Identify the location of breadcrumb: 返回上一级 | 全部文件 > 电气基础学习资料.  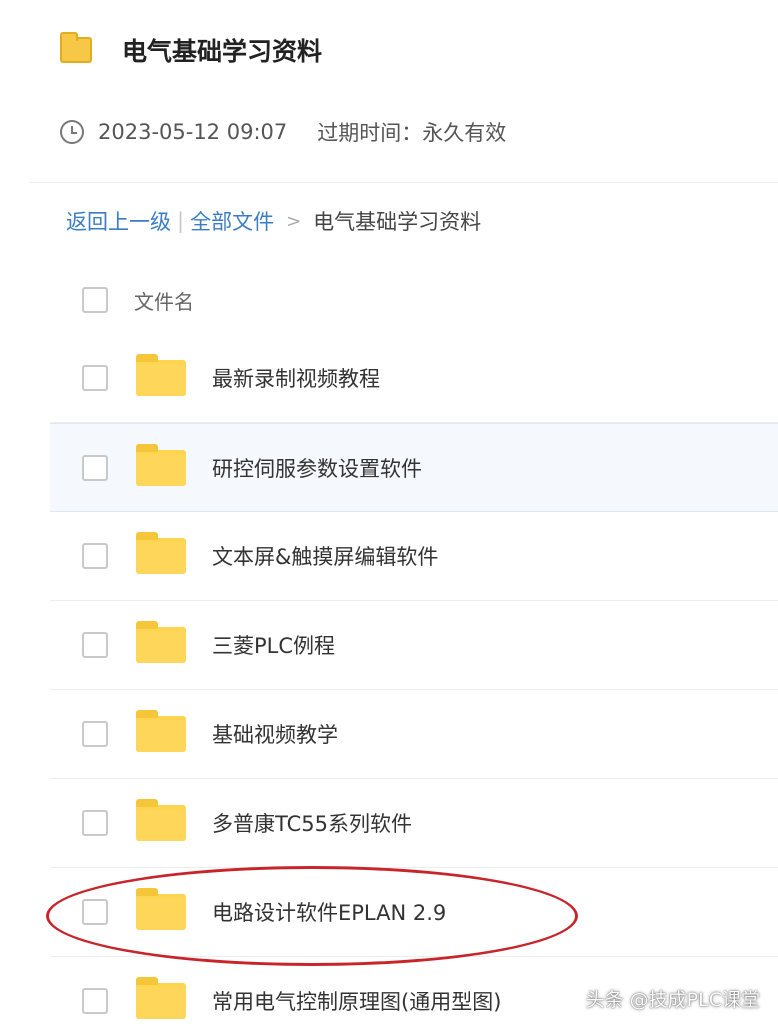
(273, 221).